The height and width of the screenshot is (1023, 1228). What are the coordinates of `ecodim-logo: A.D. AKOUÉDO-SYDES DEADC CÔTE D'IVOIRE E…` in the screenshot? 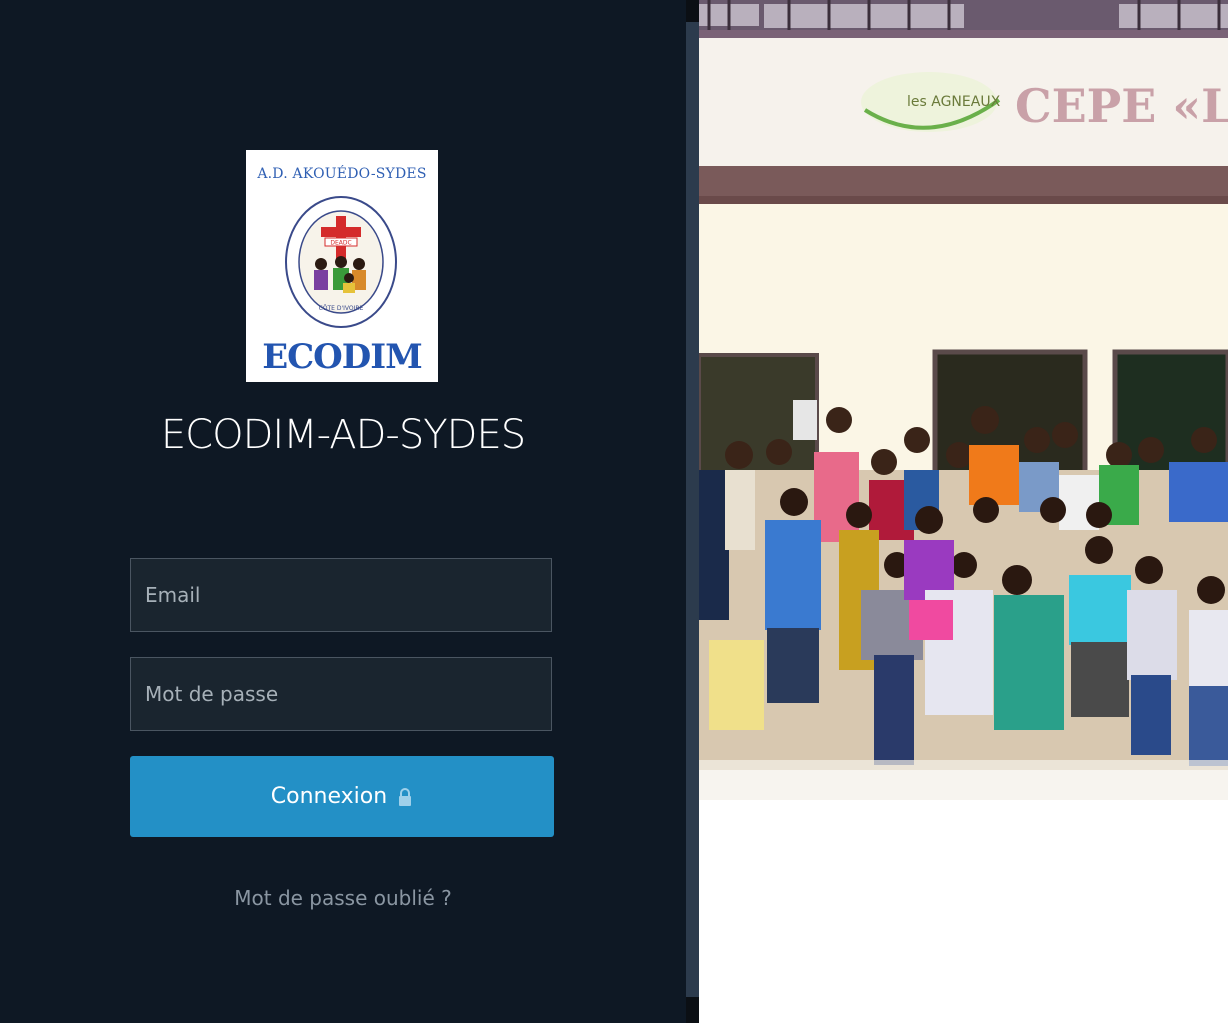 It's located at (342, 266).